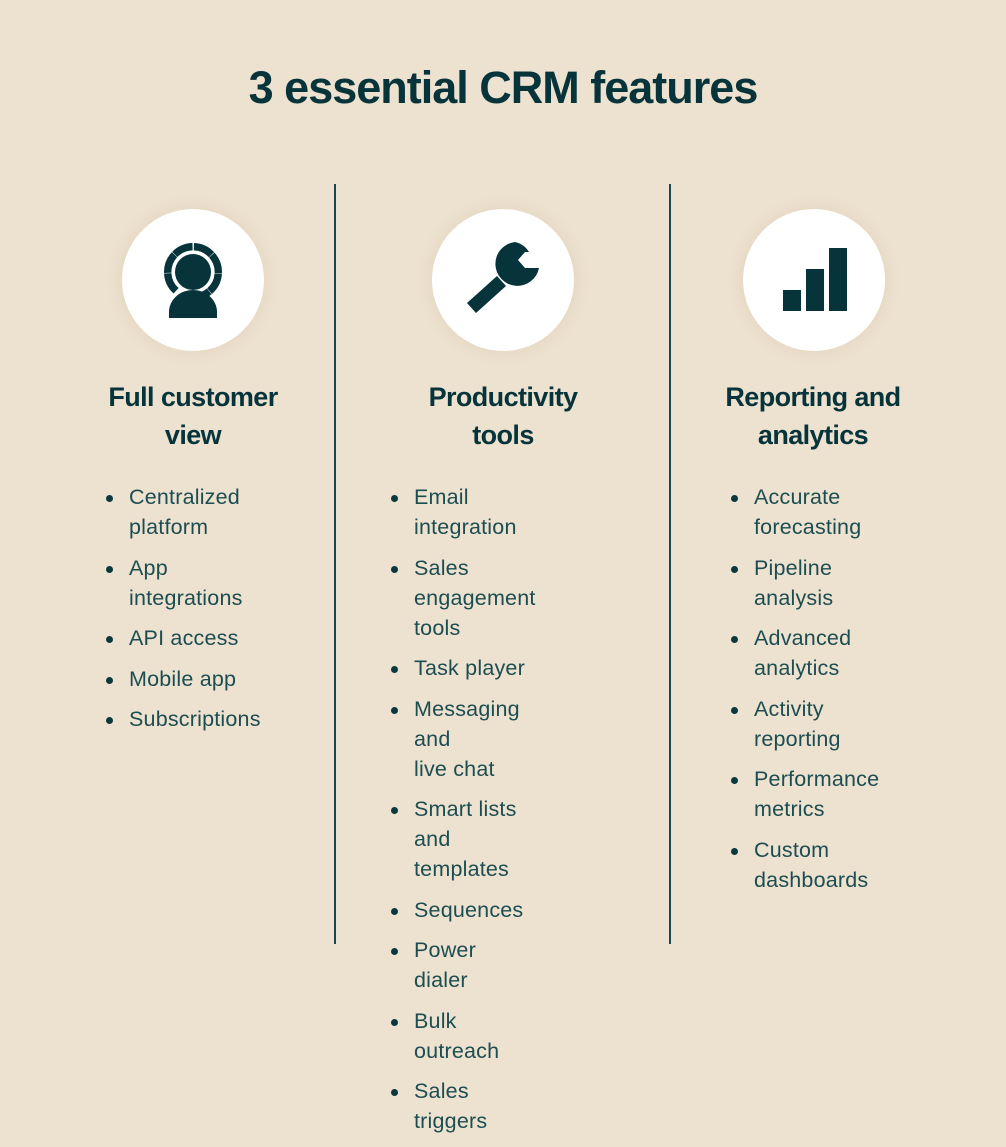  I want to click on item-text: templates, so click(462, 869).